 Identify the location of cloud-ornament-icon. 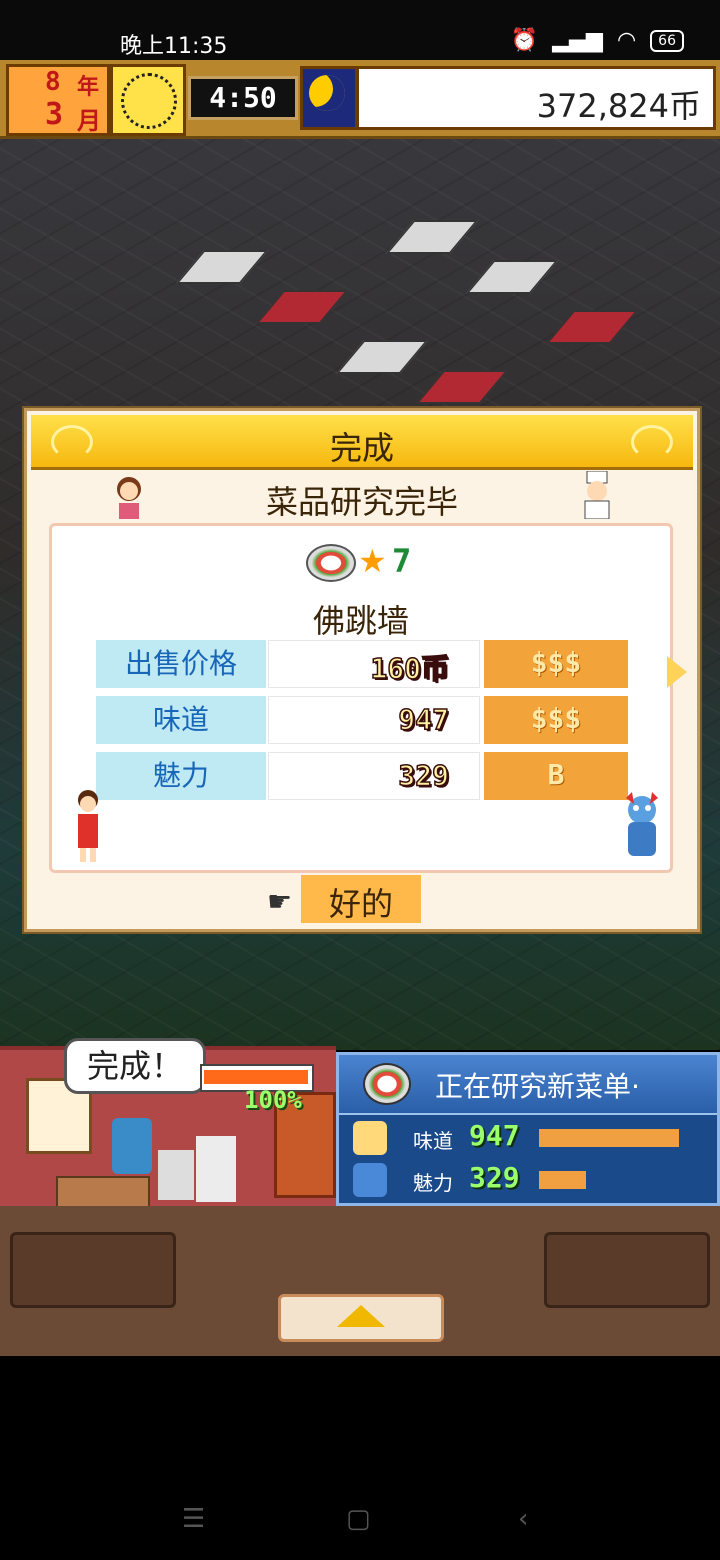
(652, 442).